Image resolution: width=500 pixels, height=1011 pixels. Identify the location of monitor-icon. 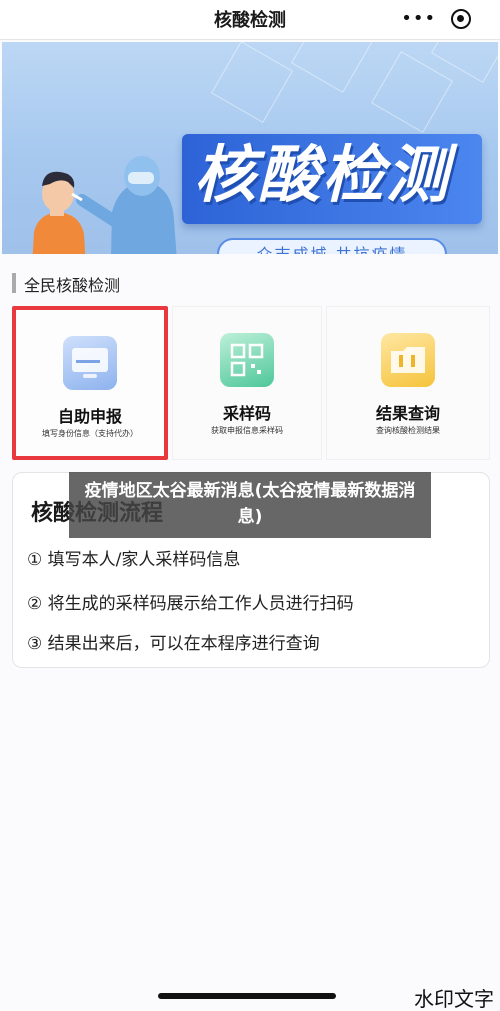
(90, 363).